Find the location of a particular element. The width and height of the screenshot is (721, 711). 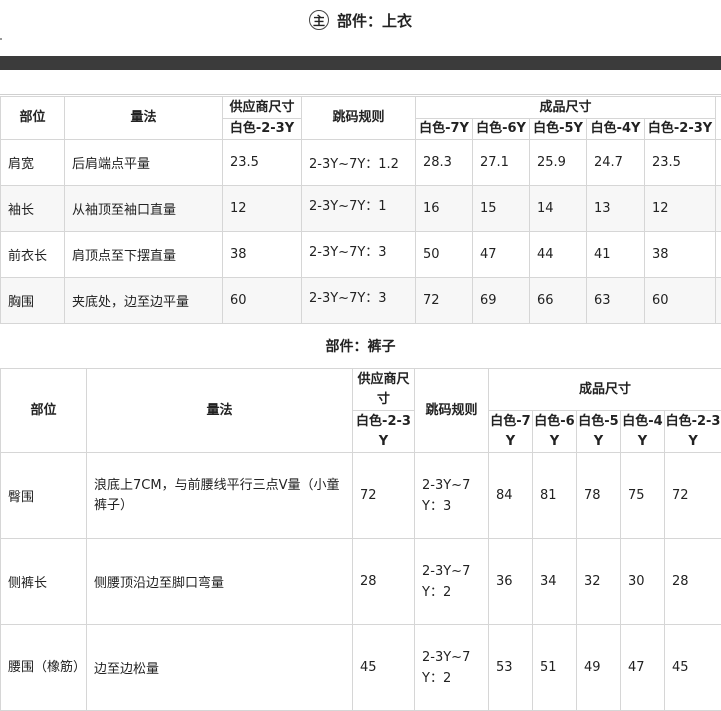

cell-size: 28.3 is located at coordinates (444, 162).